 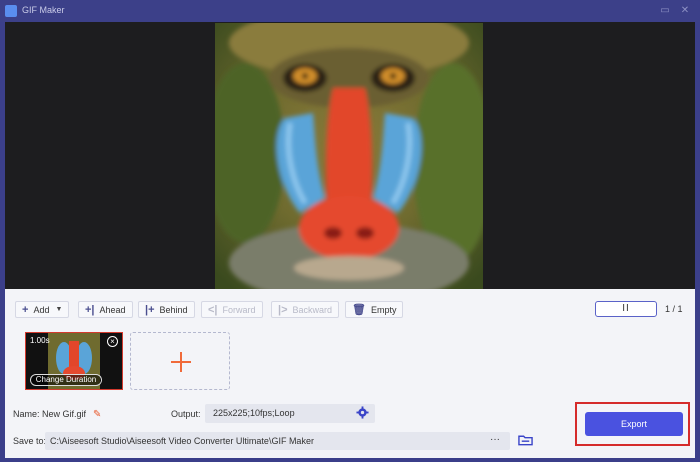 I want to click on export-button: Export, so click(x=634, y=424).